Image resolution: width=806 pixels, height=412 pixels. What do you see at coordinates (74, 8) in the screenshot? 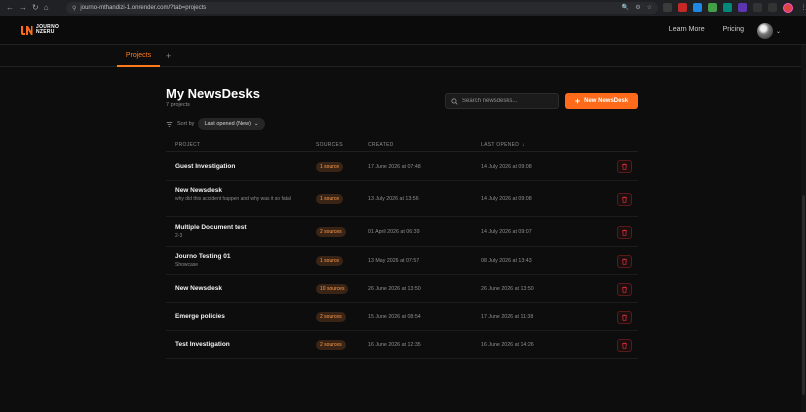
I see `site-info-icon: ⚲` at bounding box center [74, 8].